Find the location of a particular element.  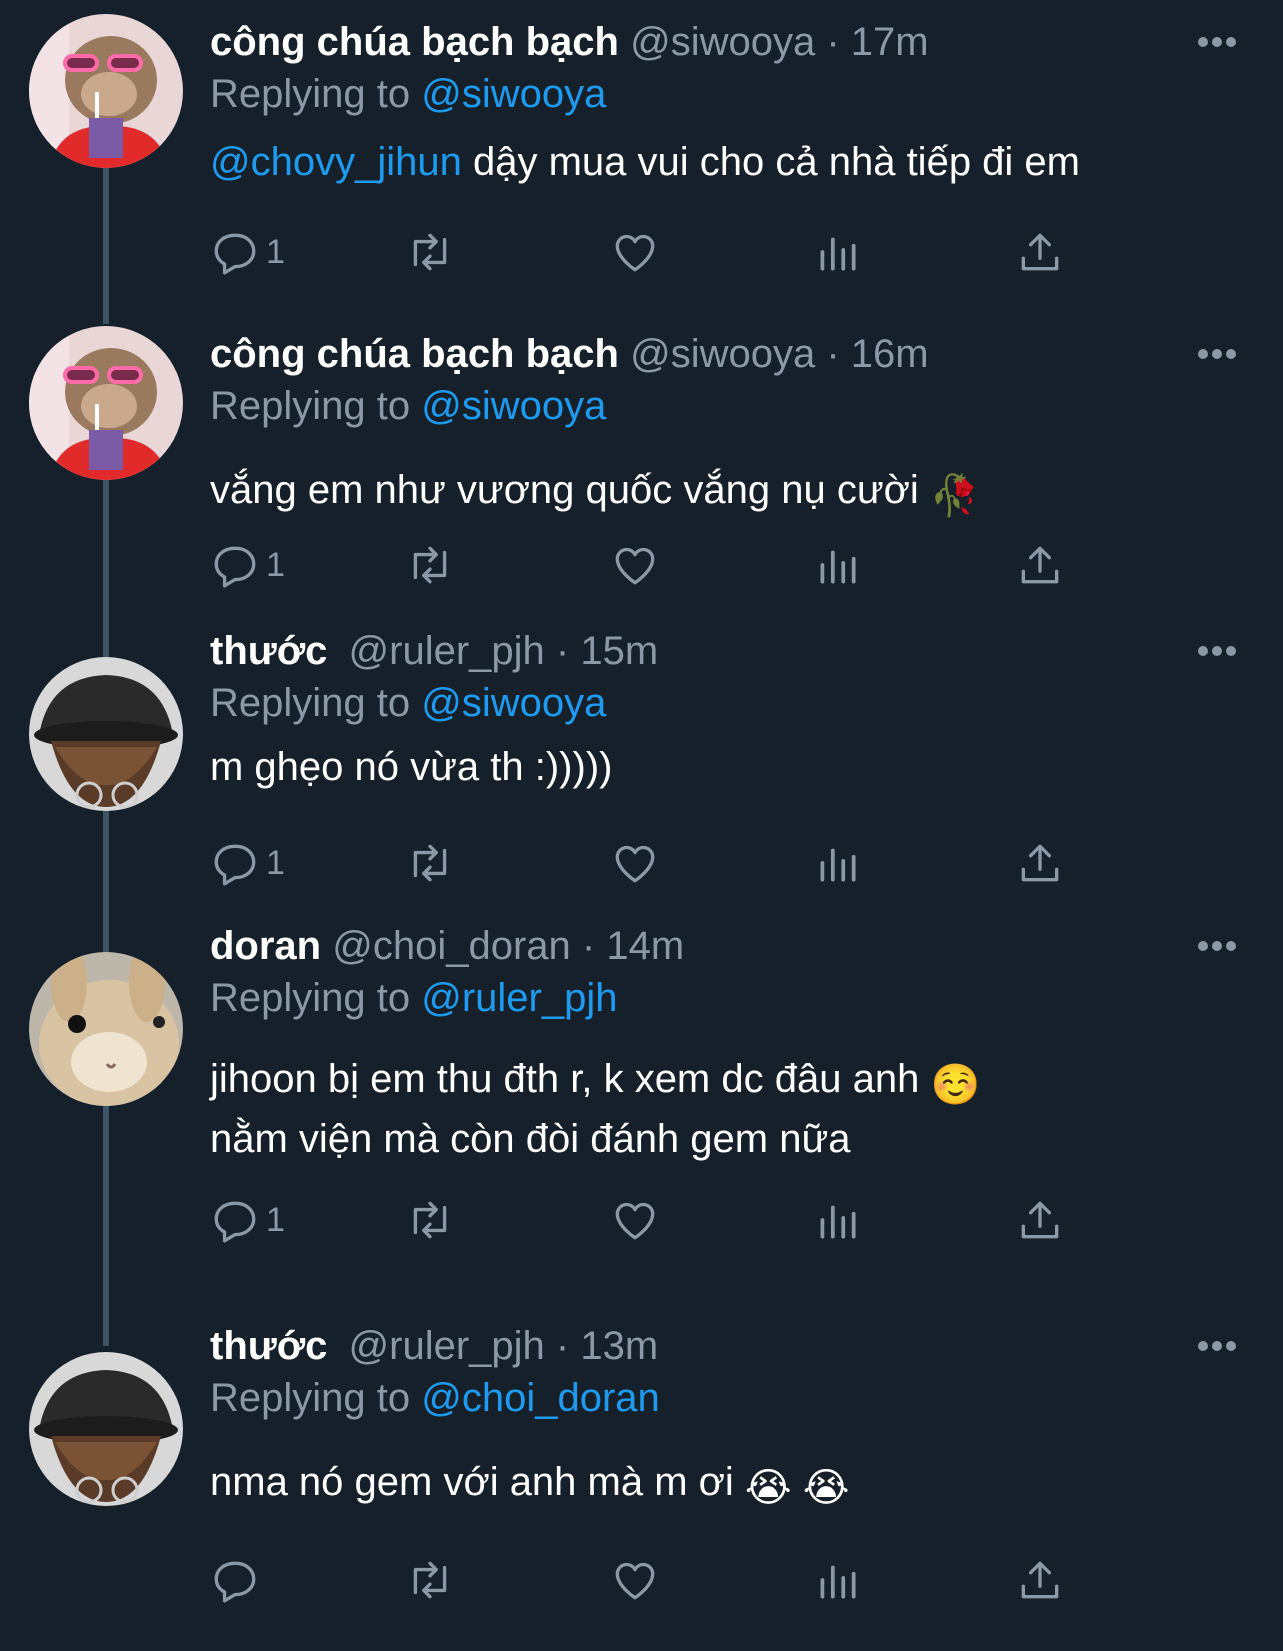

tweet-header: thước @ruler_pjh · 13m is located at coordinates (434, 1346).